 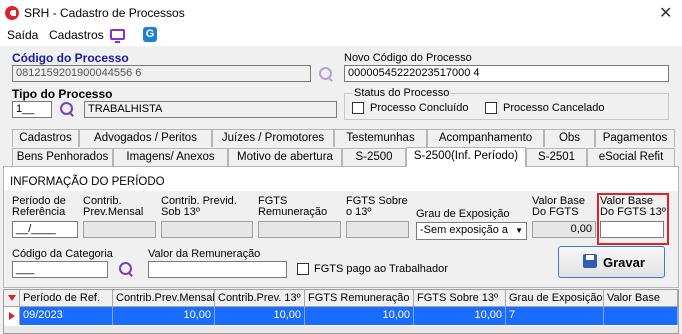 I want to click on gravar-label: Gravar, so click(x=624, y=262).